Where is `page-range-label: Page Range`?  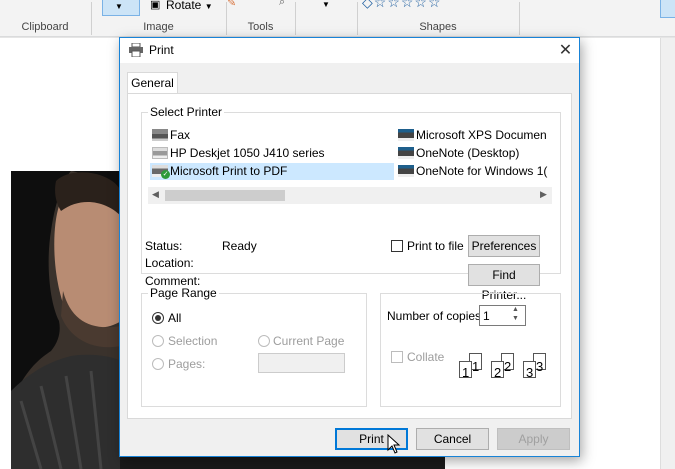
page-range-label: Page Range is located at coordinates (183, 293).